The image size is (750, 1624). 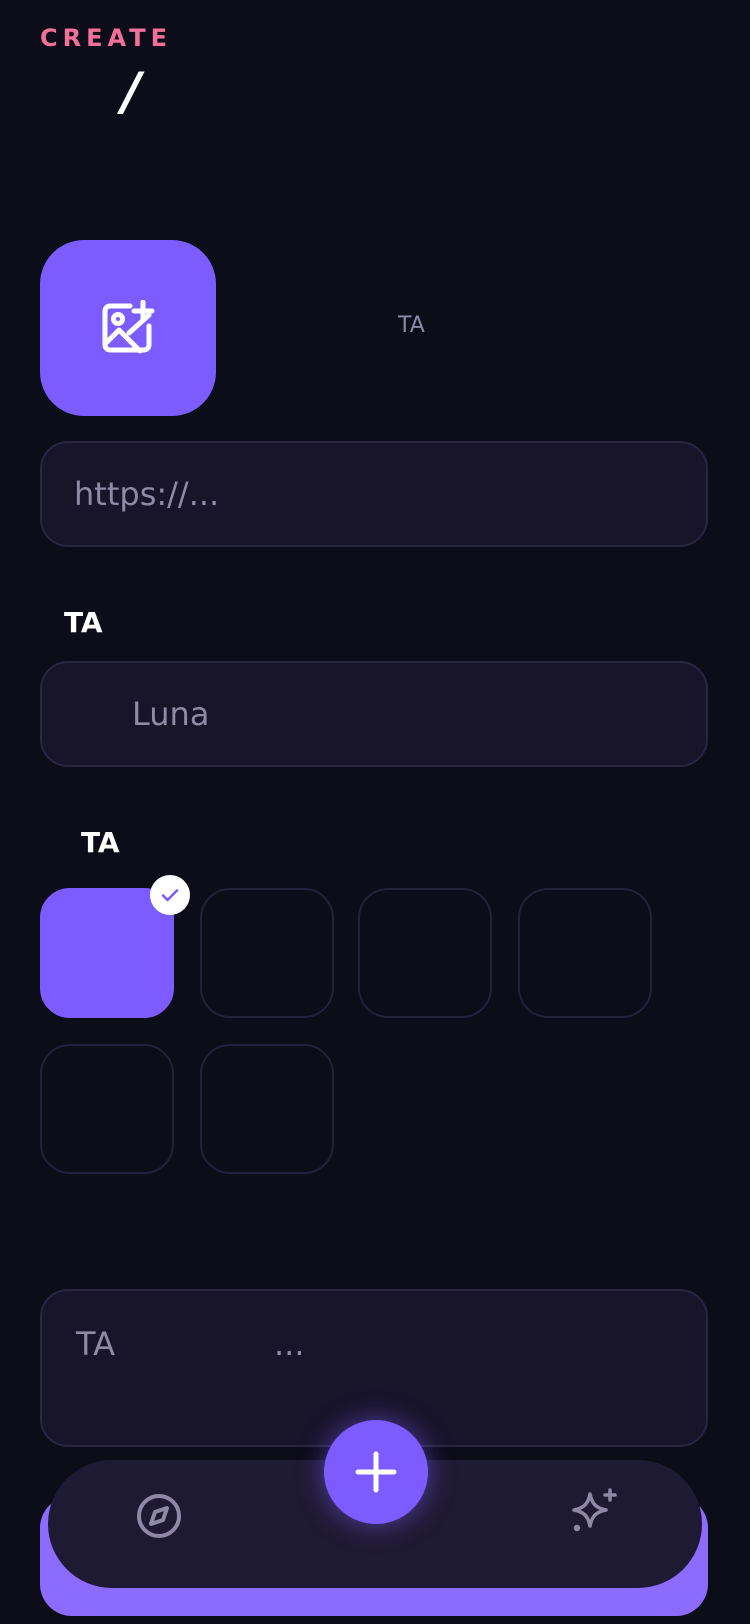 I want to click on name-section-label: TA, so click(x=83, y=622).